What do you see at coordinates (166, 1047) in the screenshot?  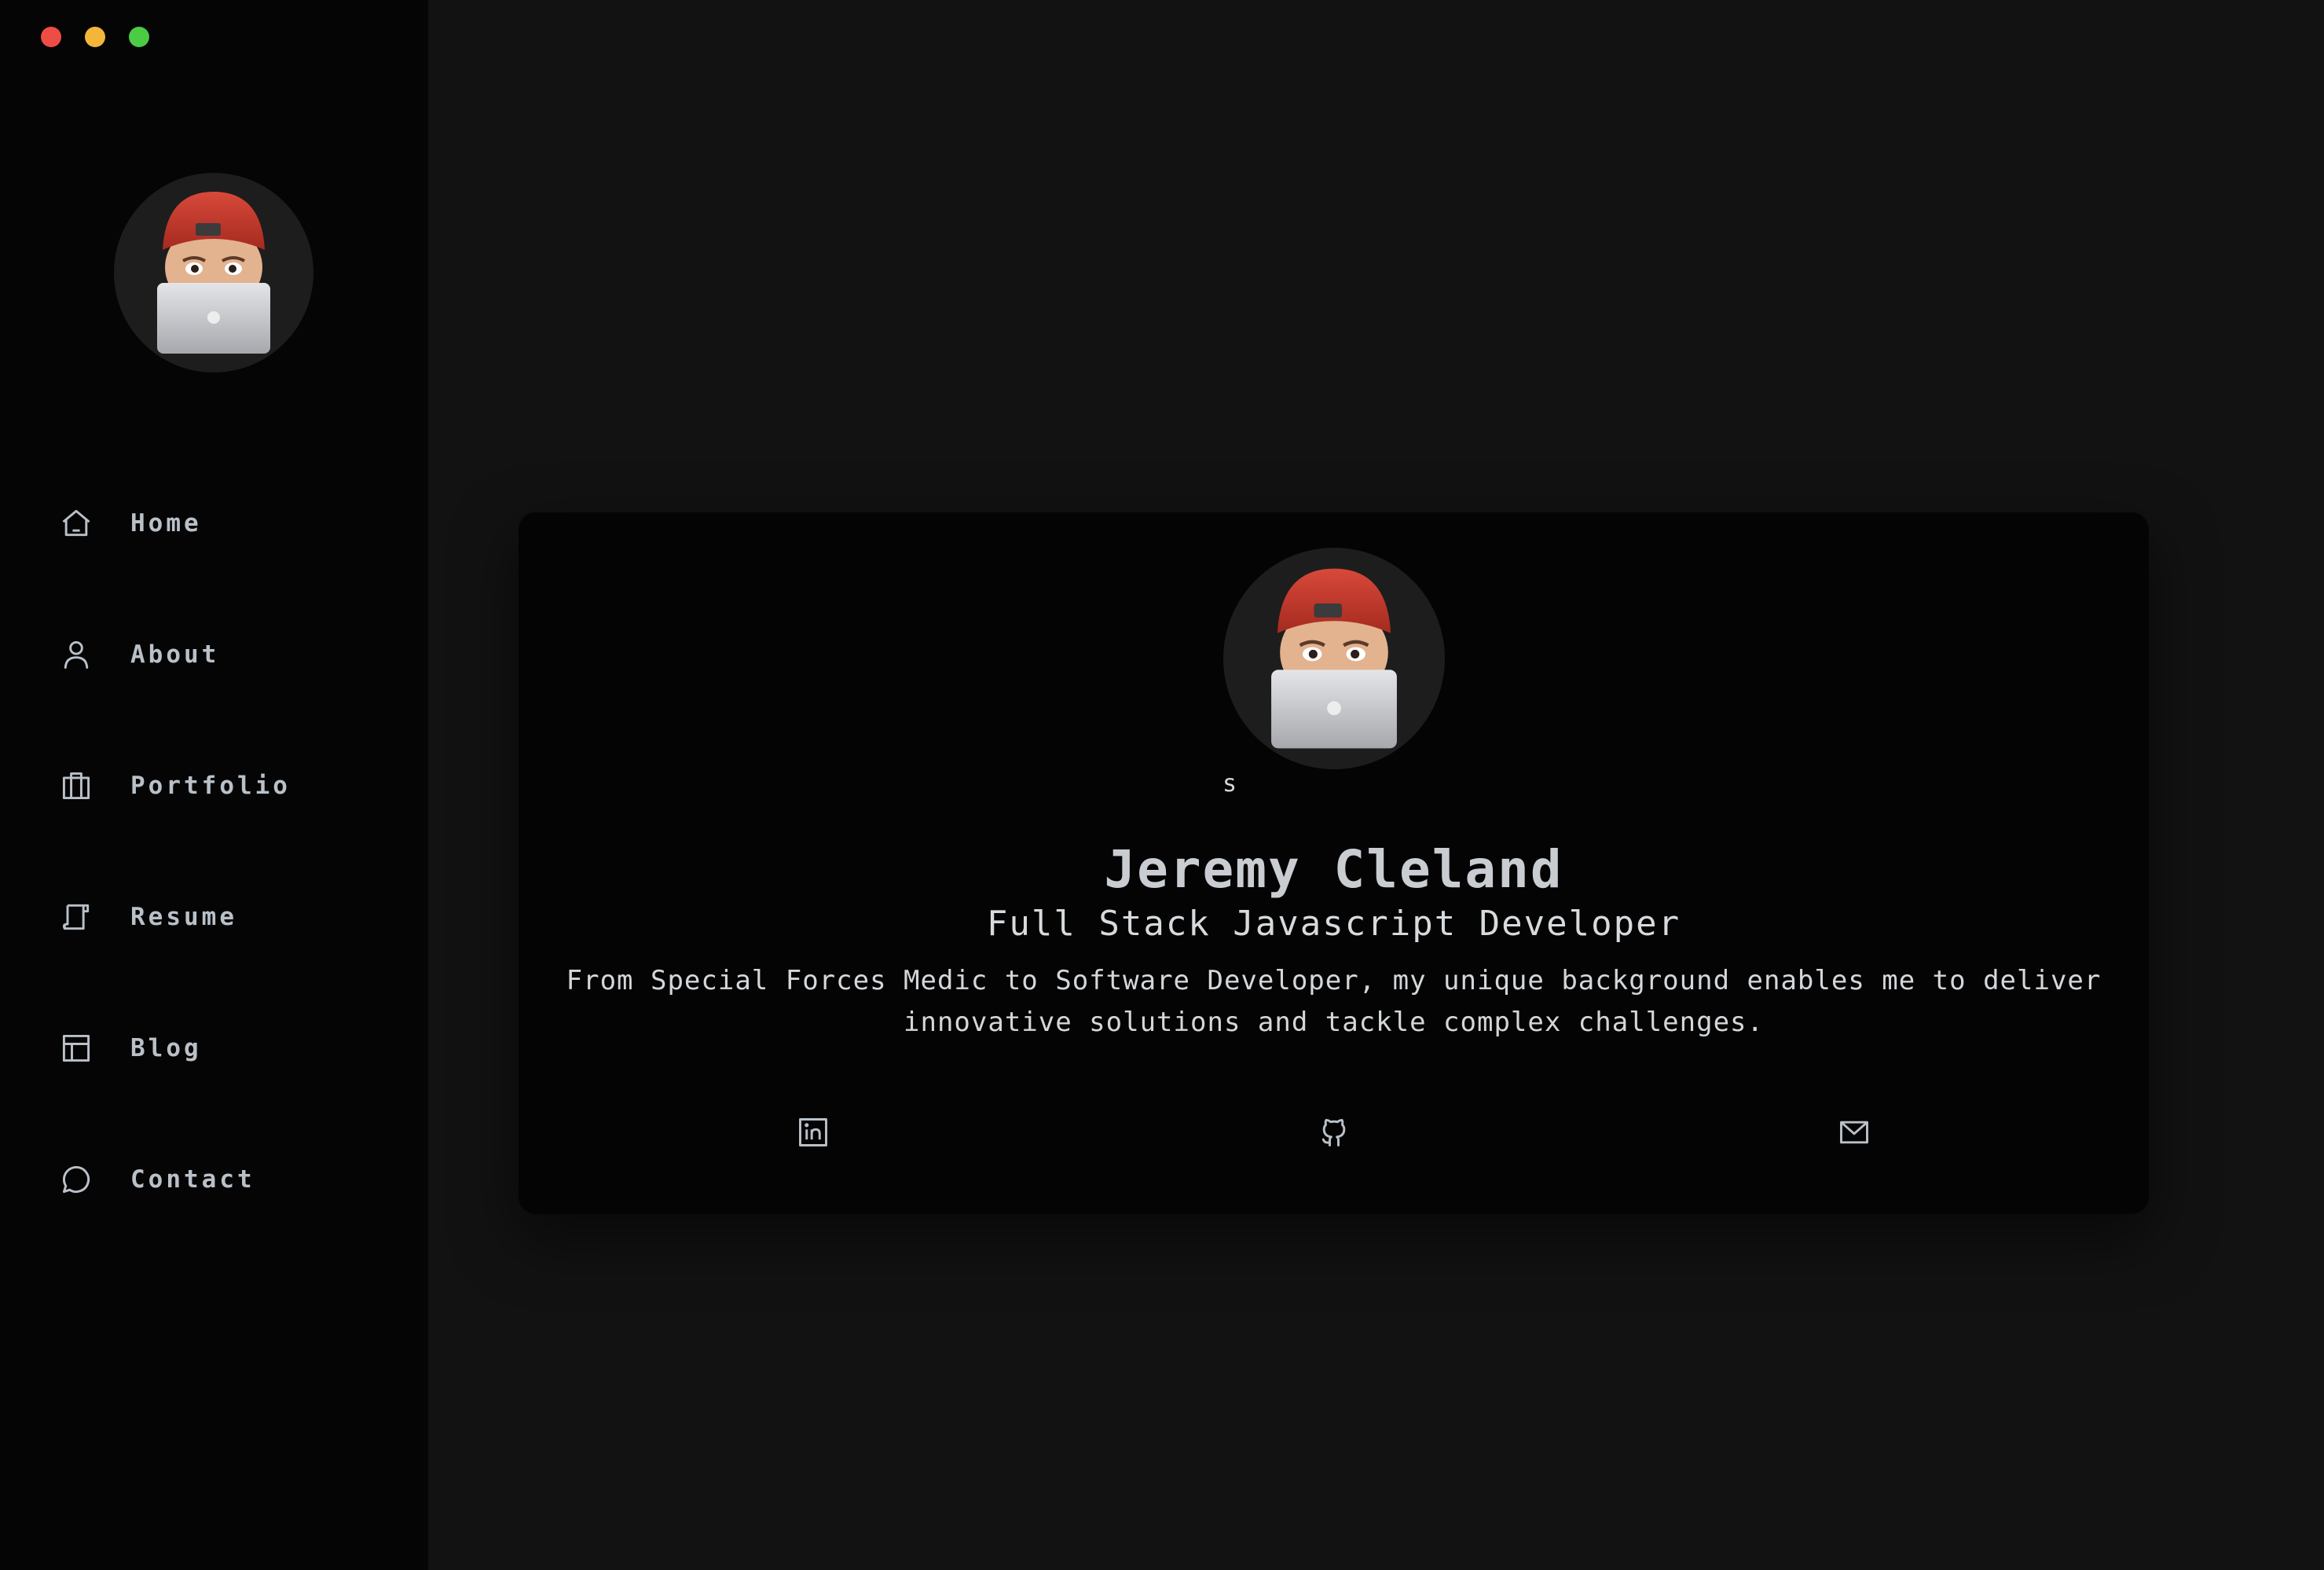 I see `sidebar-item-label: Blog` at bounding box center [166, 1047].